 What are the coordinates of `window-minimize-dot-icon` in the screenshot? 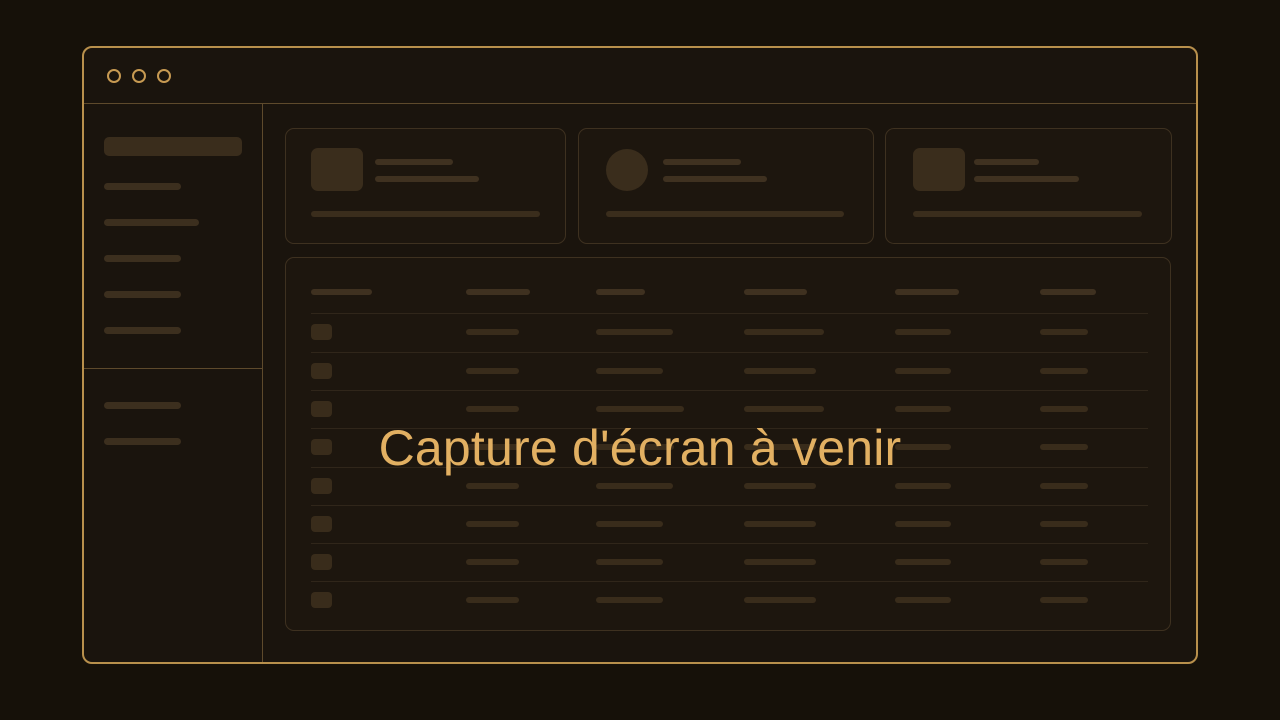 It's located at (139, 76).